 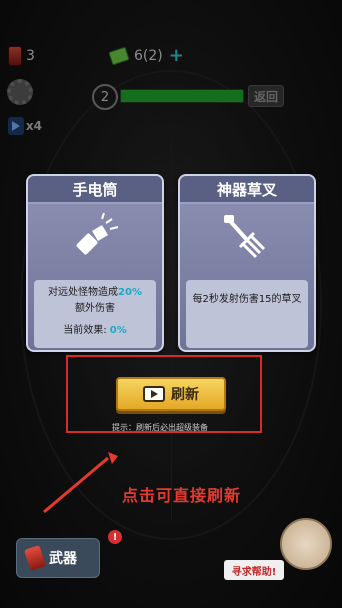 I want to click on flashlight-icon, so click(x=97, y=234).